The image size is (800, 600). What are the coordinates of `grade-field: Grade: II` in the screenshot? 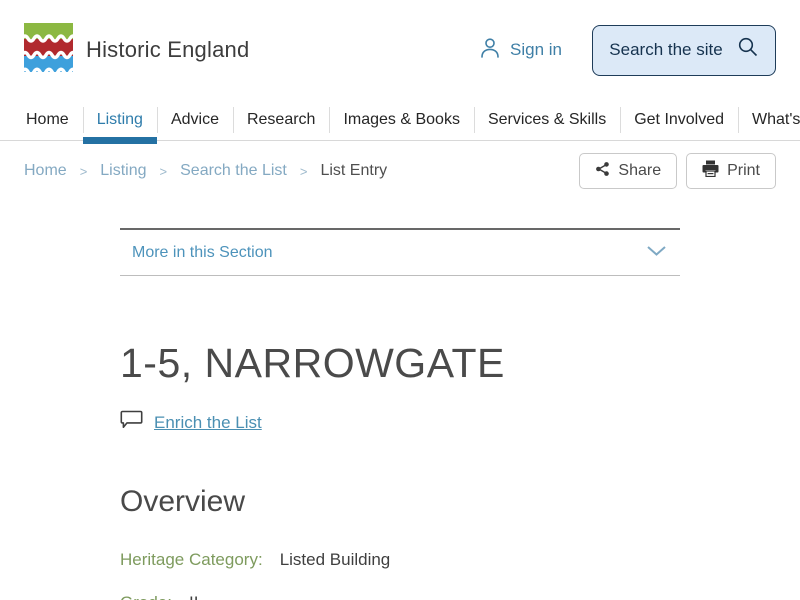 It's located at (400, 596).